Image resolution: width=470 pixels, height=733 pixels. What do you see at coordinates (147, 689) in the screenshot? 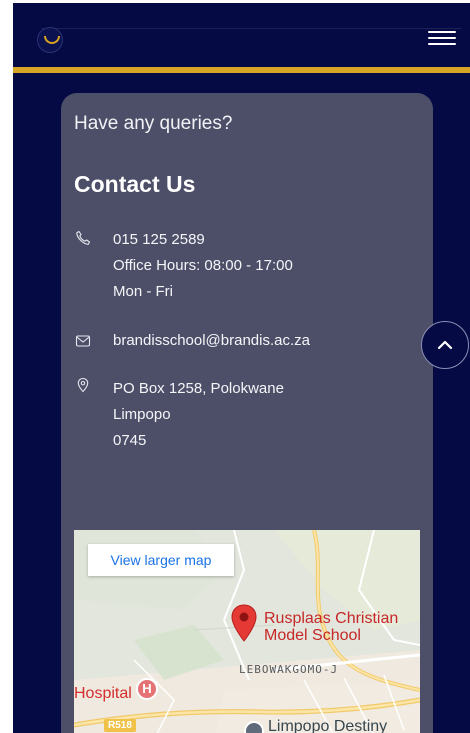
I see `hospital-icon: H` at bounding box center [147, 689].